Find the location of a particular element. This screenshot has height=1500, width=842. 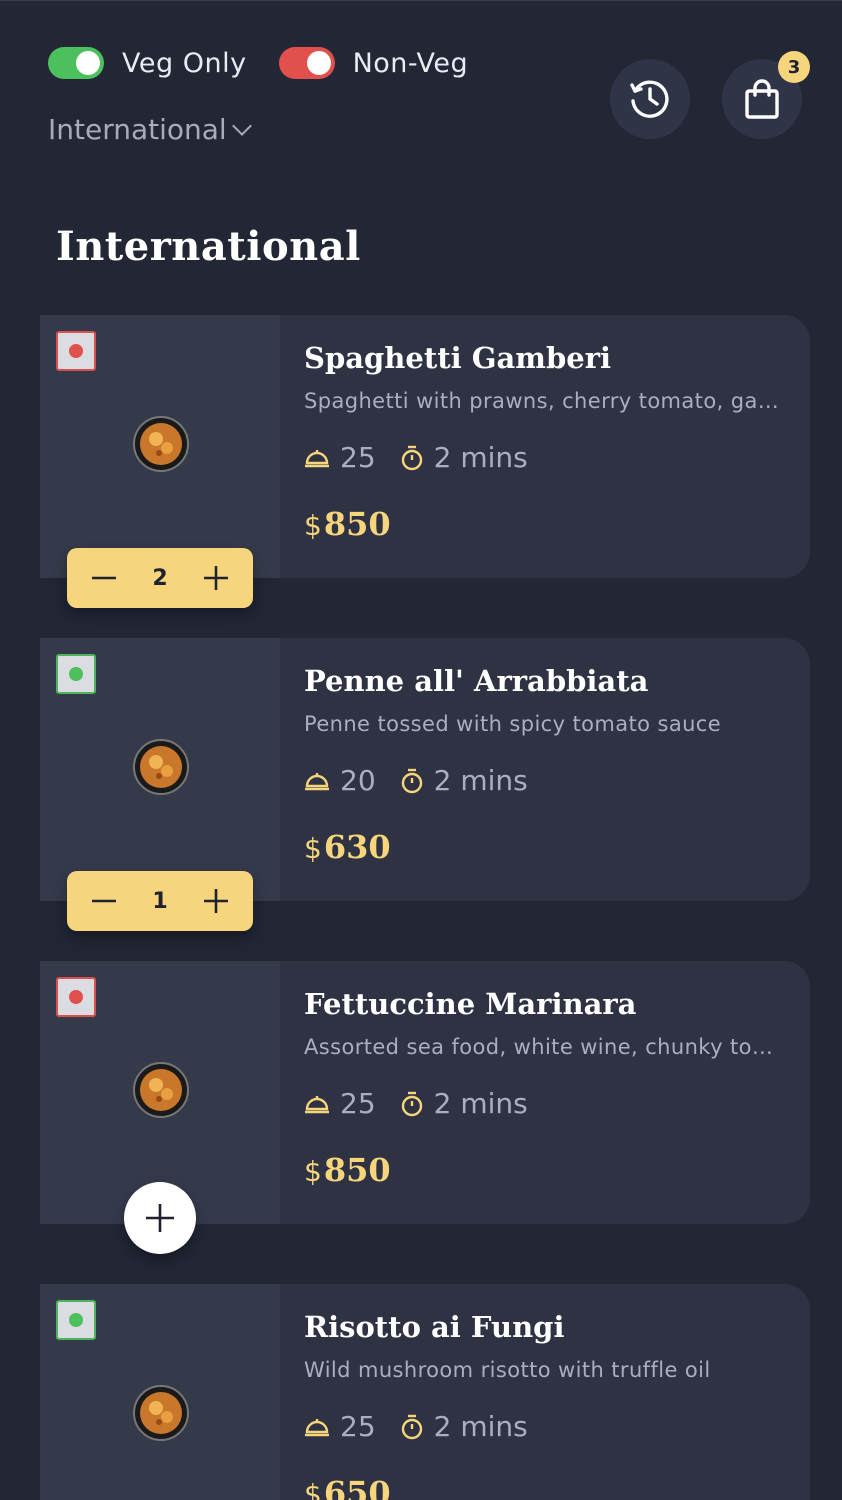

history-icon is located at coordinates (649, 99).